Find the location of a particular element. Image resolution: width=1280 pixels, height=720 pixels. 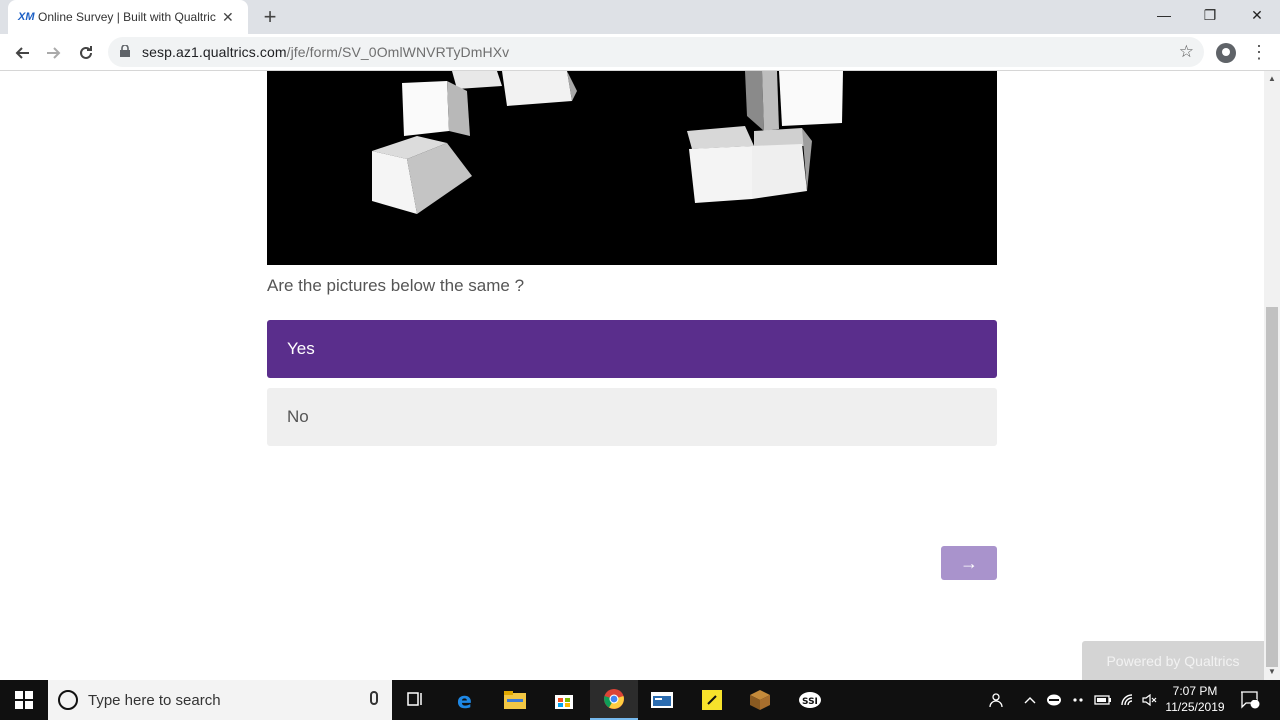

tray-app-icon is located at coordinates (1054, 700).